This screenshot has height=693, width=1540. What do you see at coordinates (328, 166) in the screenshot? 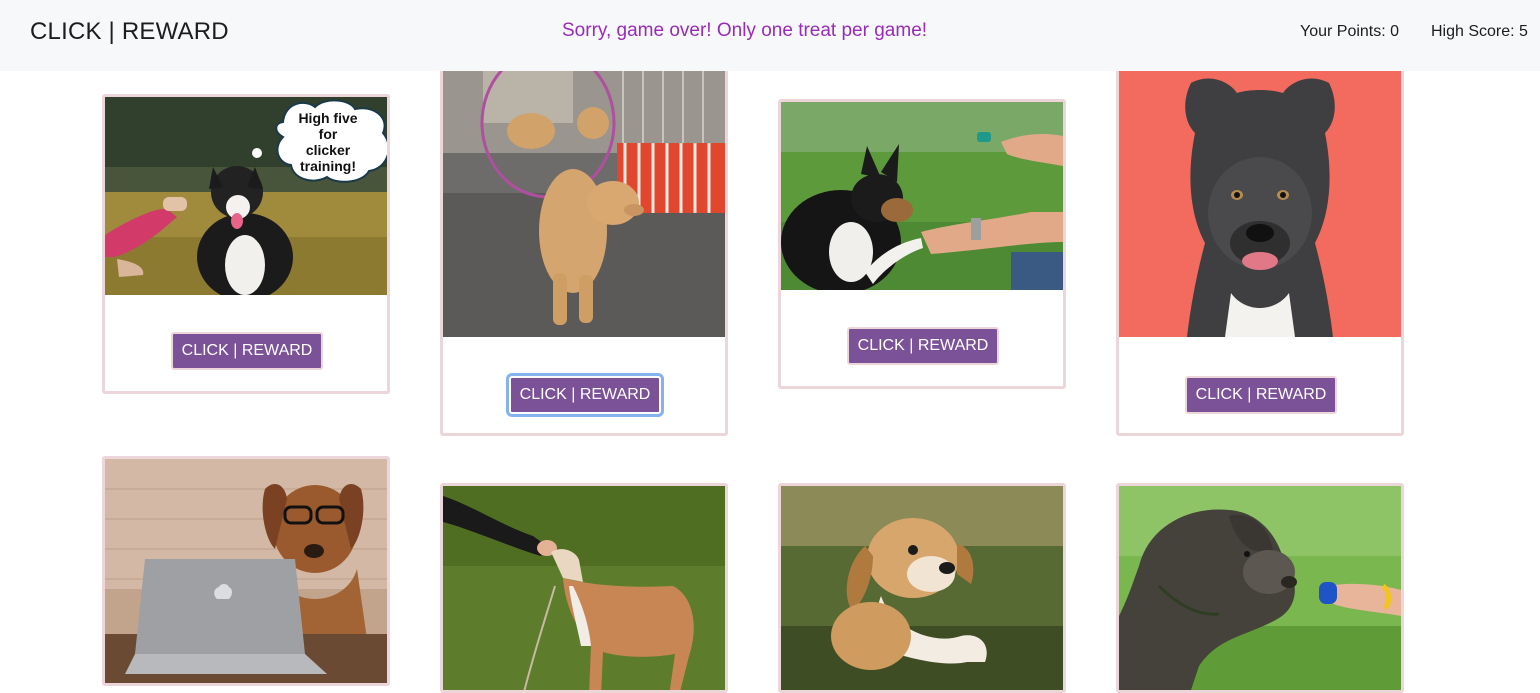
I see `bubble-text-line-4: training!` at bounding box center [328, 166].